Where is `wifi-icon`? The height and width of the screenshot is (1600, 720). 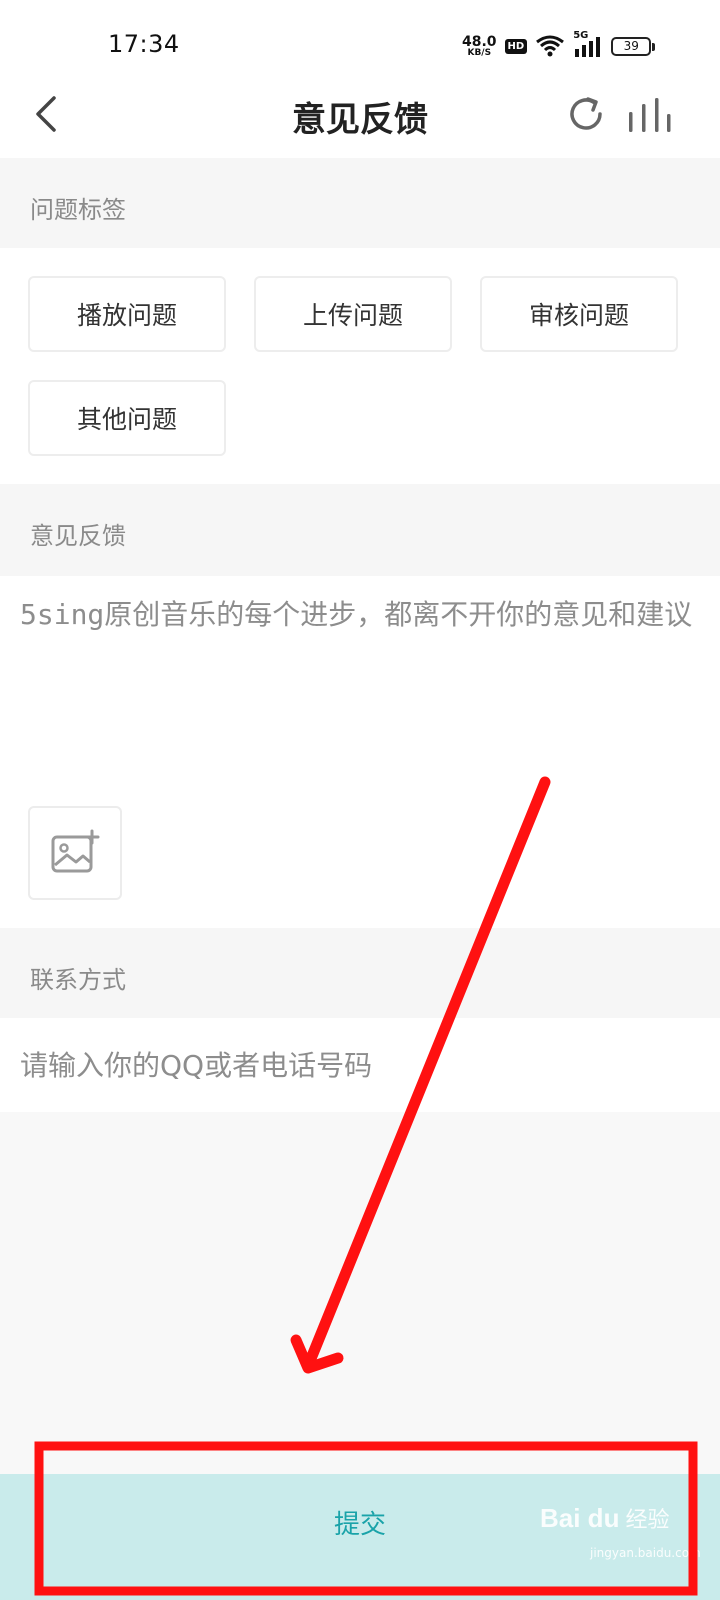 wifi-icon is located at coordinates (550, 46).